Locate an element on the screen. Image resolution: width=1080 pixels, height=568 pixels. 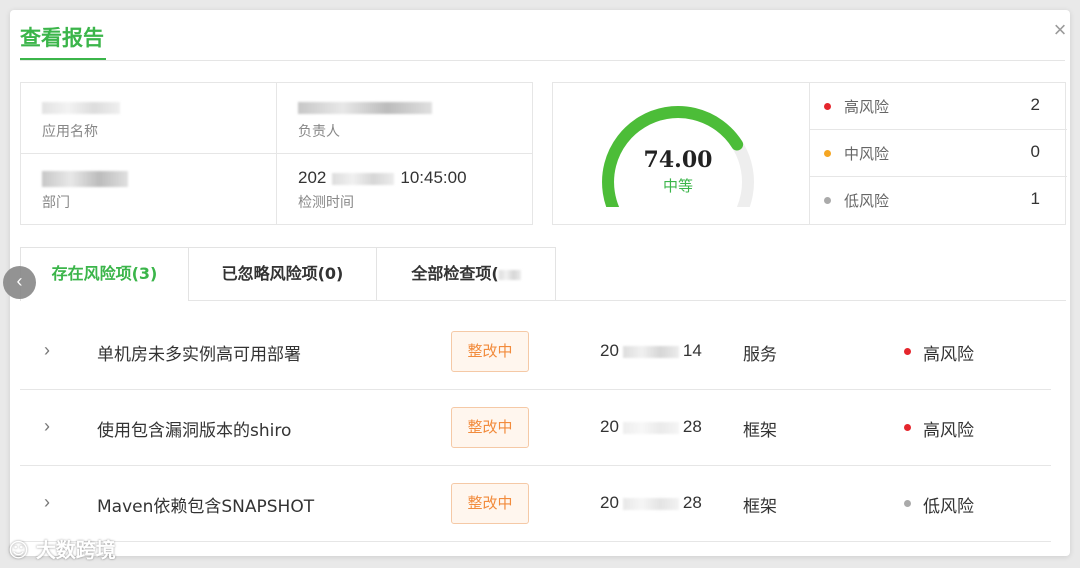
risk-summary-count: 1 is located at coordinates (1035, 198).